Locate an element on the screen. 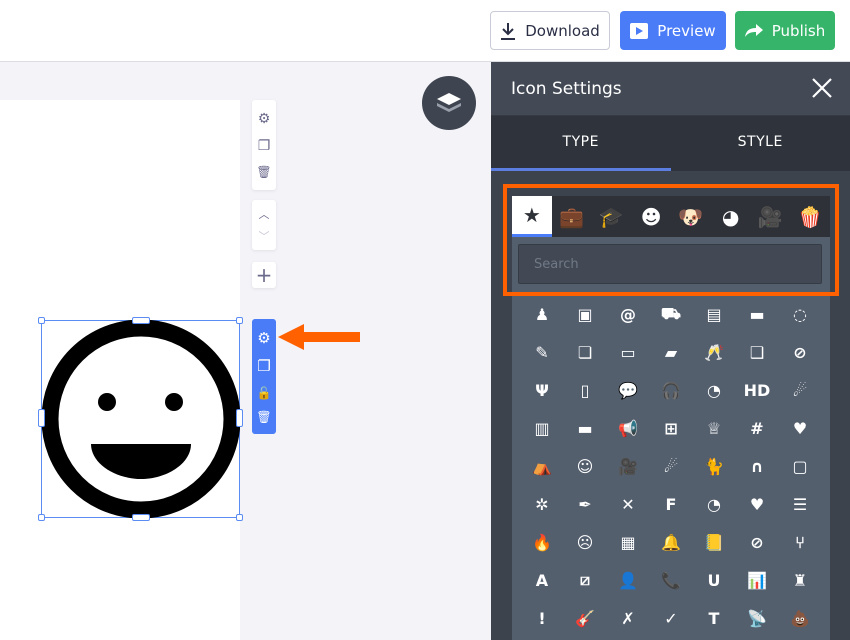  publish-button: Publish is located at coordinates (785, 30).